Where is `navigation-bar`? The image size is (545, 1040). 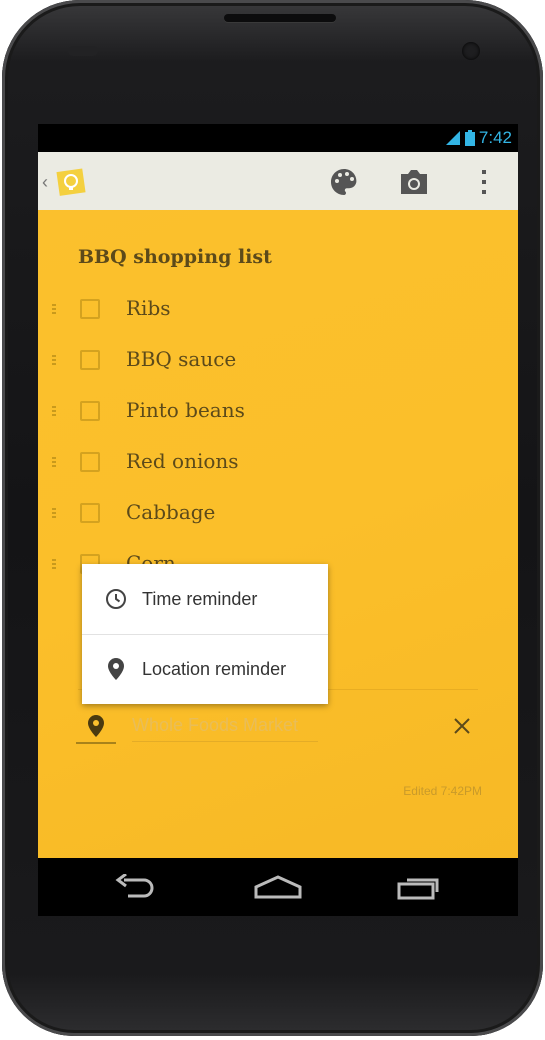
navigation-bar is located at coordinates (278, 887).